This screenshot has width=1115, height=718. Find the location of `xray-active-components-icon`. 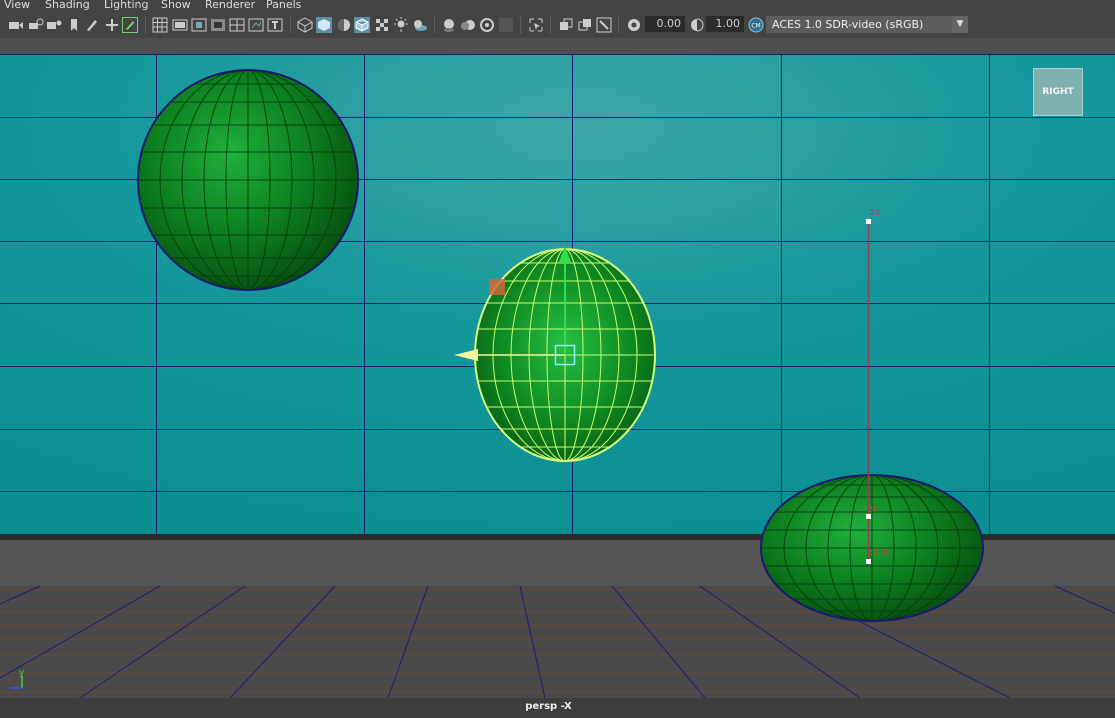

xray-active-components-icon is located at coordinates (585, 25).